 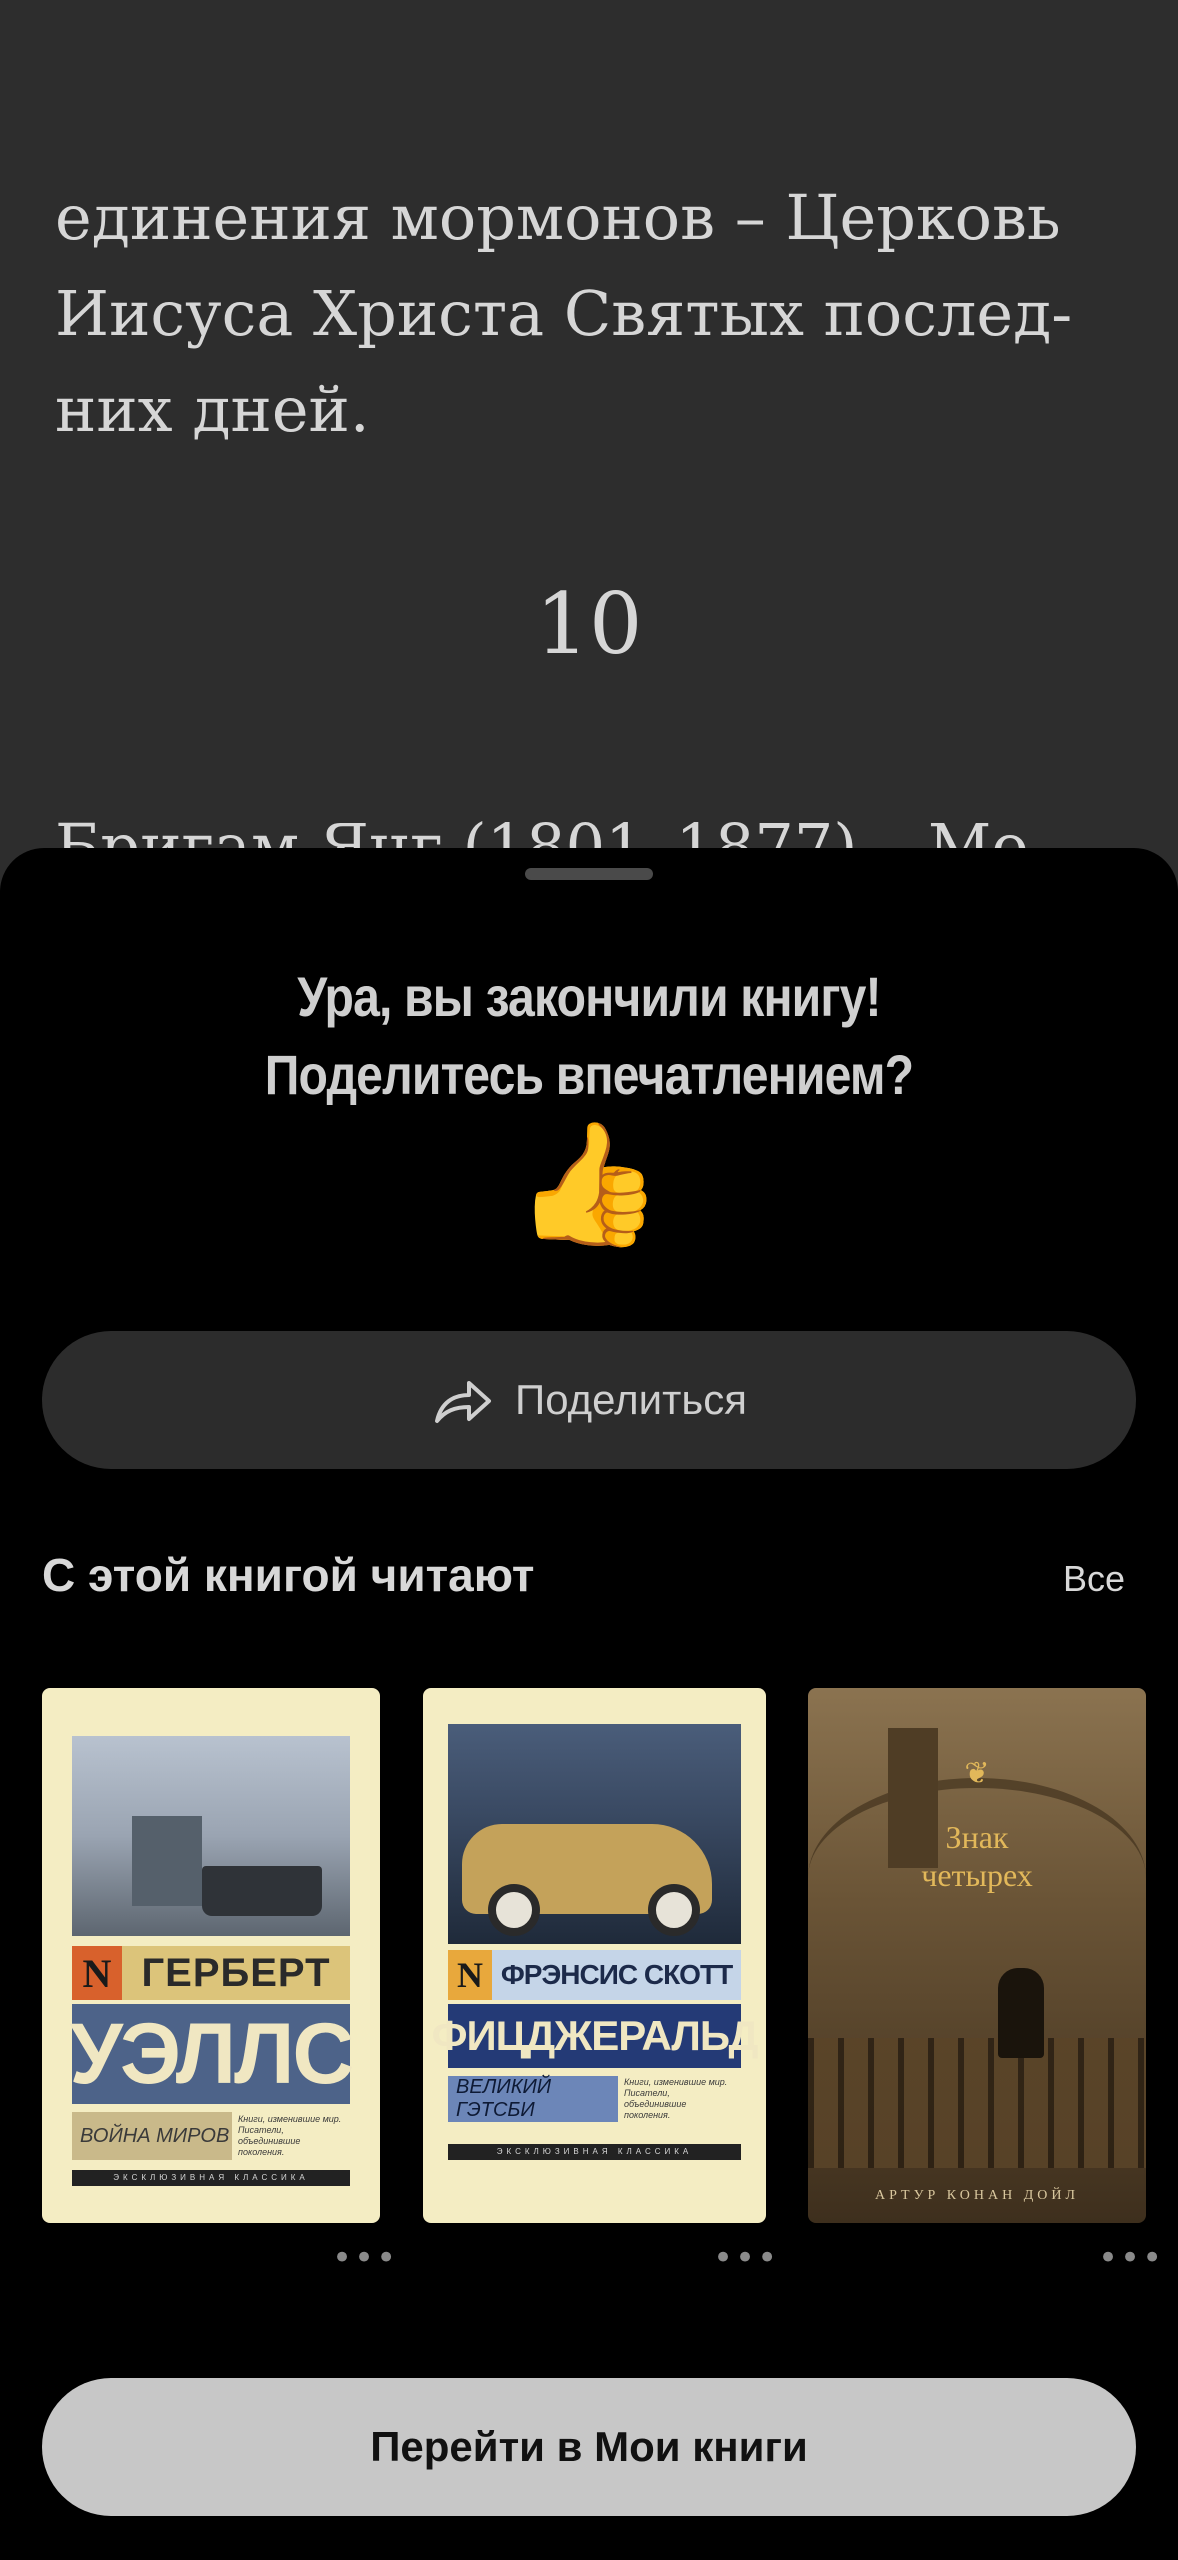 I want to click on cover-title: Знак четырех, so click(x=977, y=1856).